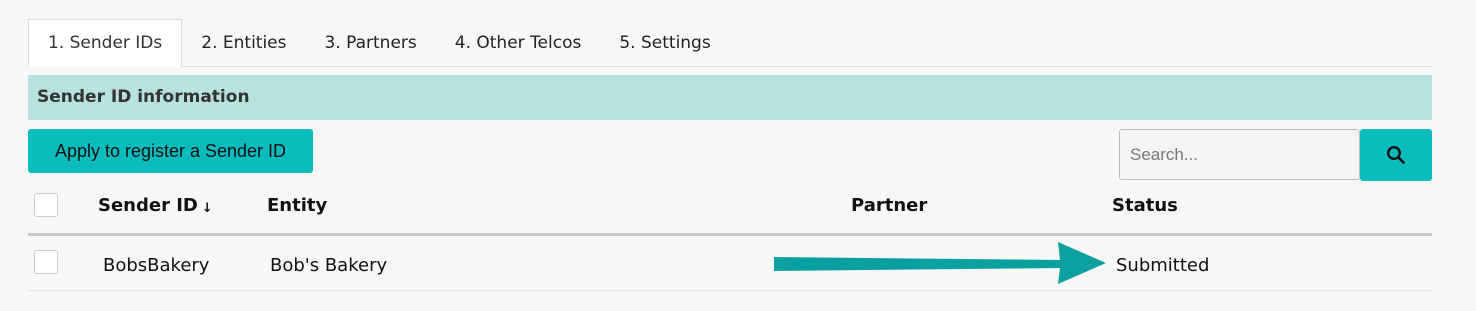 This screenshot has height=311, width=1476. What do you see at coordinates (664, 43) in the screenshot?
I see `tab-settings: 5. Settings` at bounding box center [664, 43].